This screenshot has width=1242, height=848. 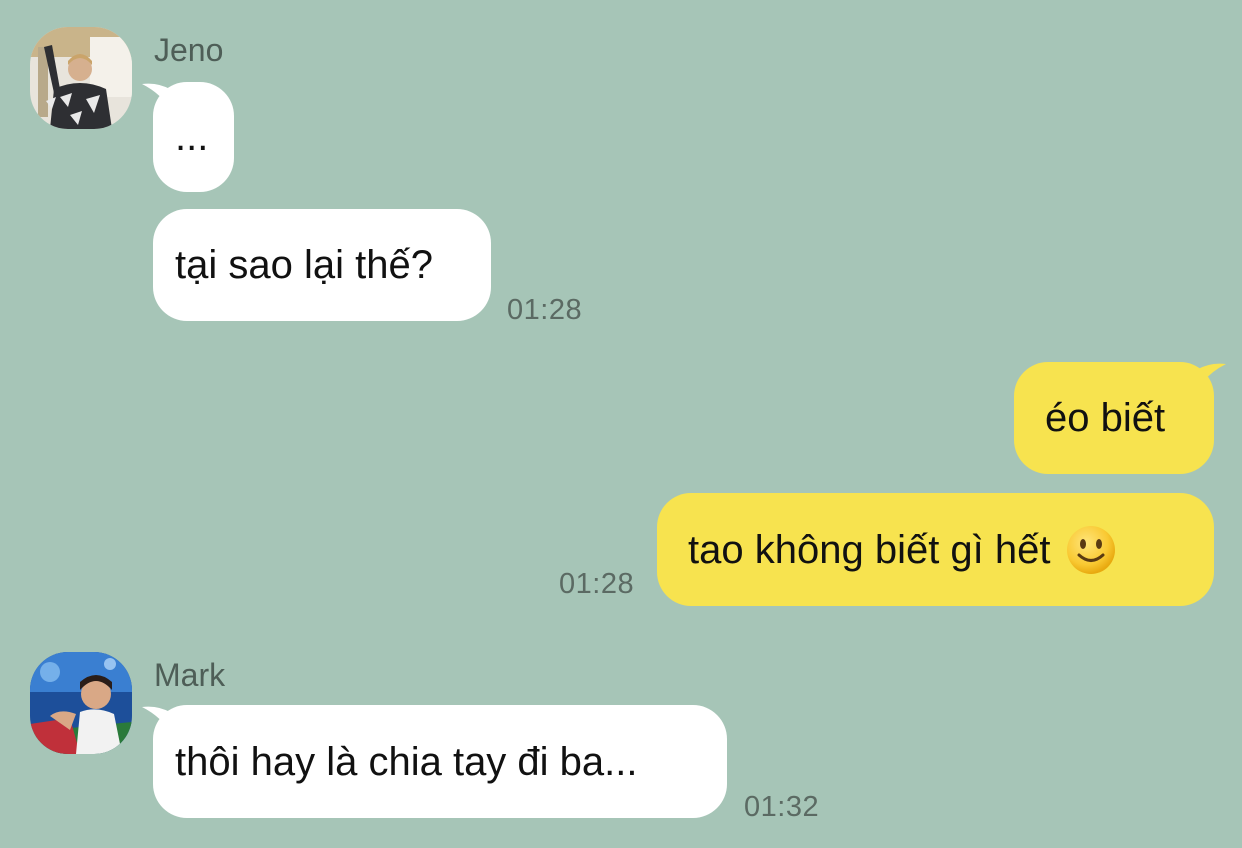 What do you see at coordinates (190, 675) in the screenshot?
I see `sender-name-mark: Mark` at bounding box center [190, 675].